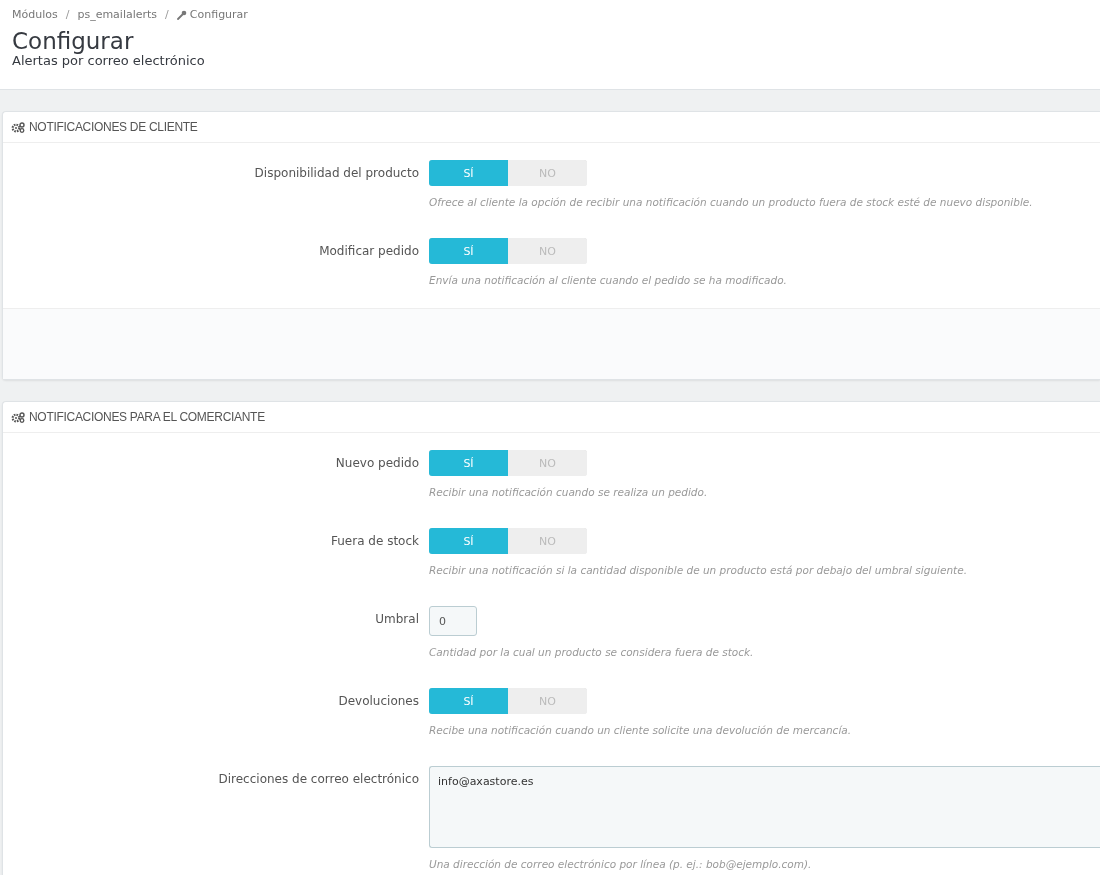 This screenshot has height=875, width=1100. Describe the element at coordinates (620, 864) in the screenshot. I see `help-text: Una dirección de correo electrónico por línea (p. ej.: bob@ejemplo.com).` at that location.